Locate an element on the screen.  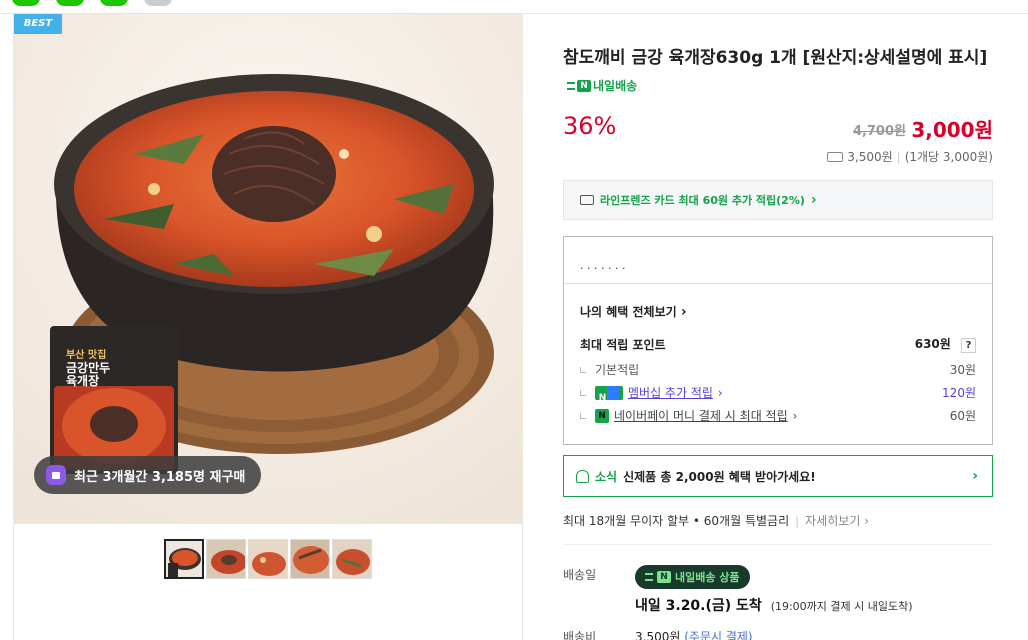
shipping-summary: 3,500원 | (1개당 3,000원) is located at coordinates (910, 156).